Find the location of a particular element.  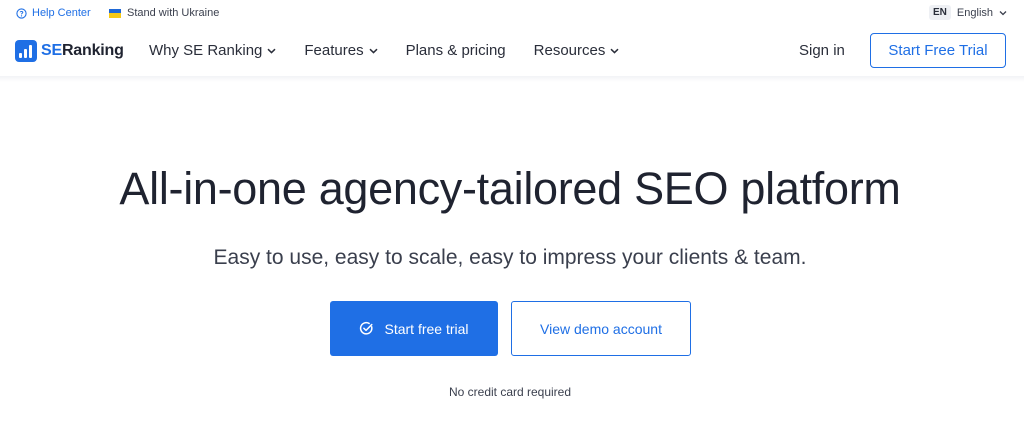

nav-item-why-se-ranking: Why SE Ranking is located at coordinates (212, 50).